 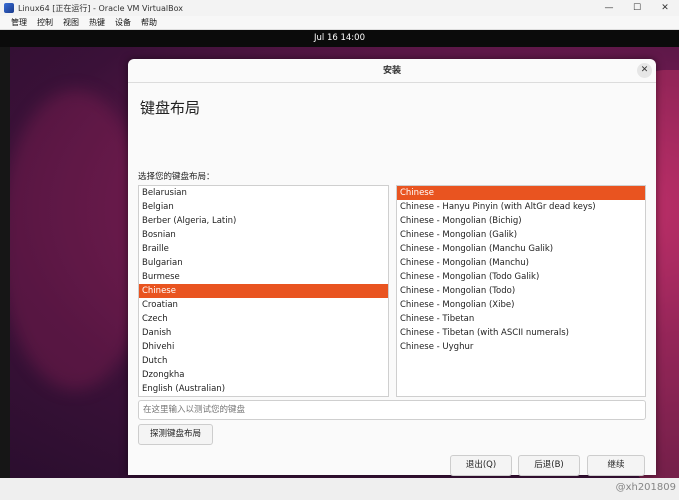 I want to click on maximize-button: ☐, so click(x=637, y=8).